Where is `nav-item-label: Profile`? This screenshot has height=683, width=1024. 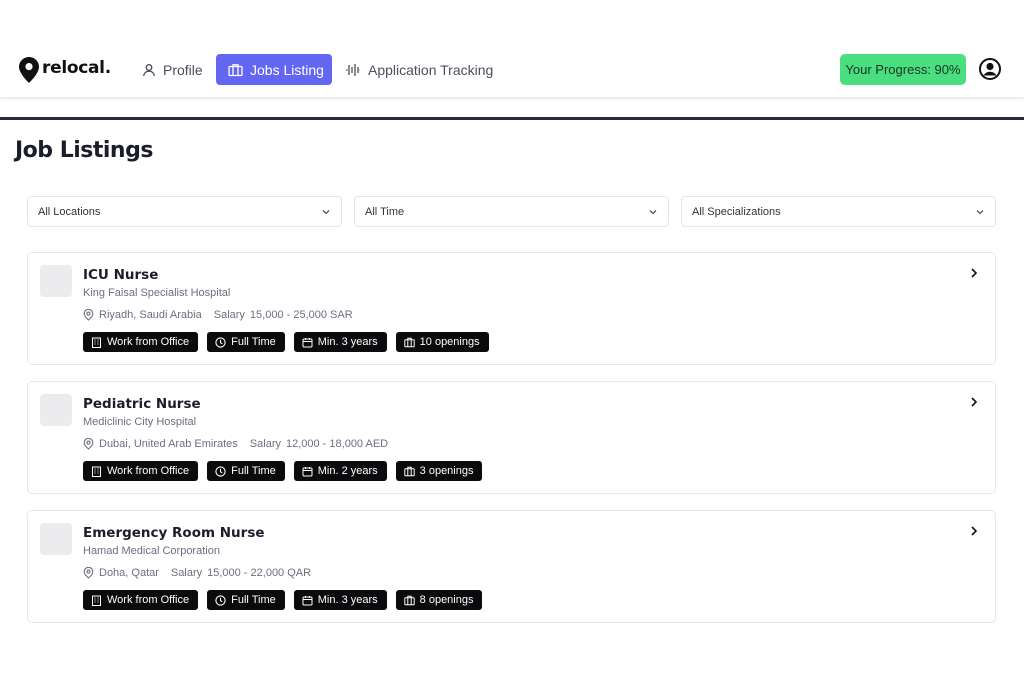
nav-item-label: Profile is located at coordinates (183, 69).